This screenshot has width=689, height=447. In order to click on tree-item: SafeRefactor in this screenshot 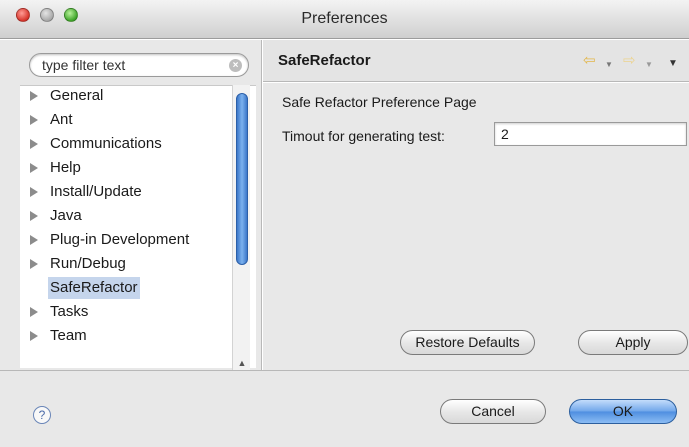, I will do `click(126, 288)`.